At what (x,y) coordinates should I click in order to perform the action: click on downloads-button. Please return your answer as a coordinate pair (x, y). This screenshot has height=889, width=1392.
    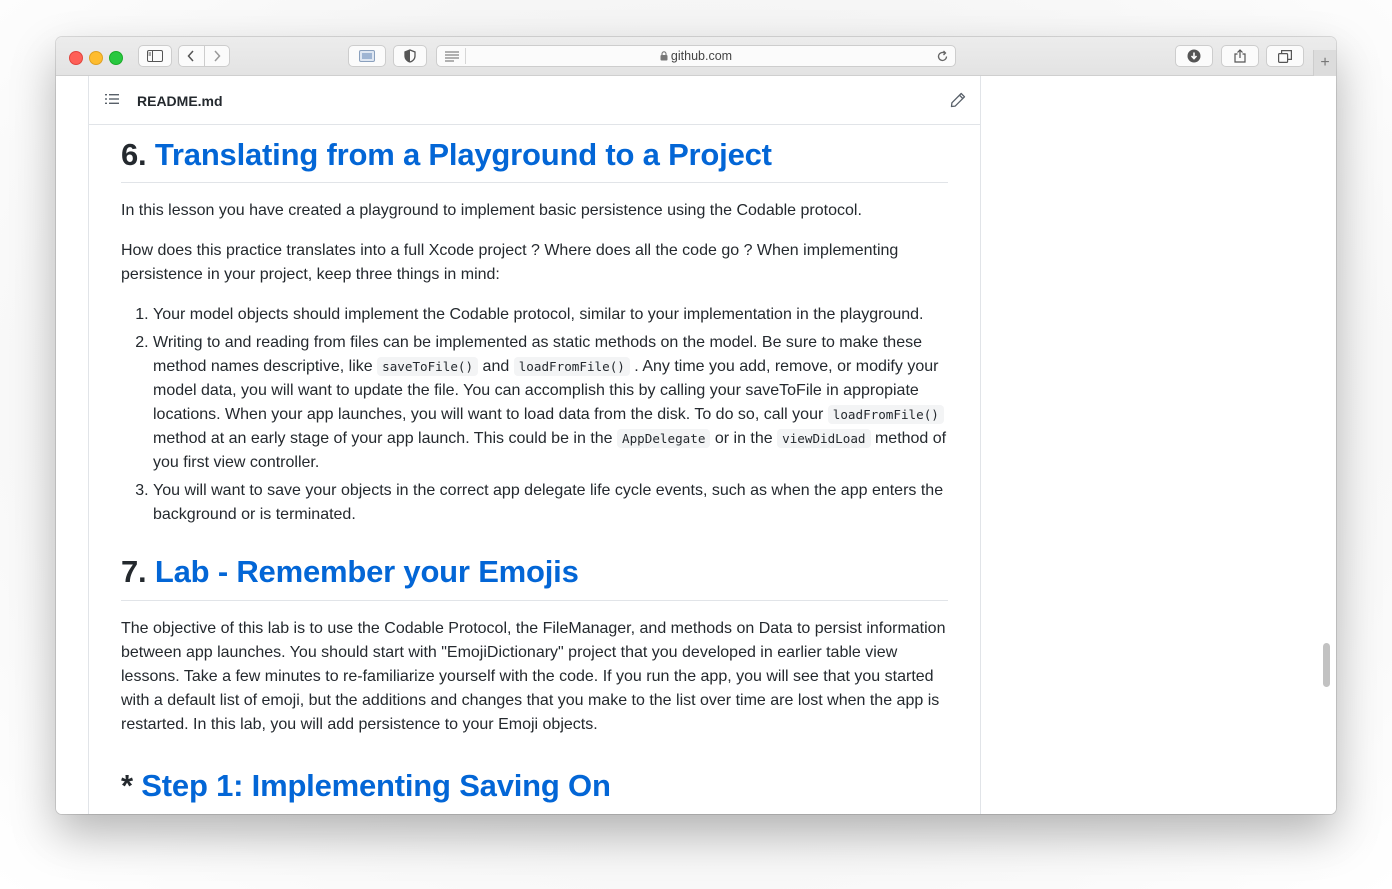
    Looking at the image, I should click on (1194, 56).